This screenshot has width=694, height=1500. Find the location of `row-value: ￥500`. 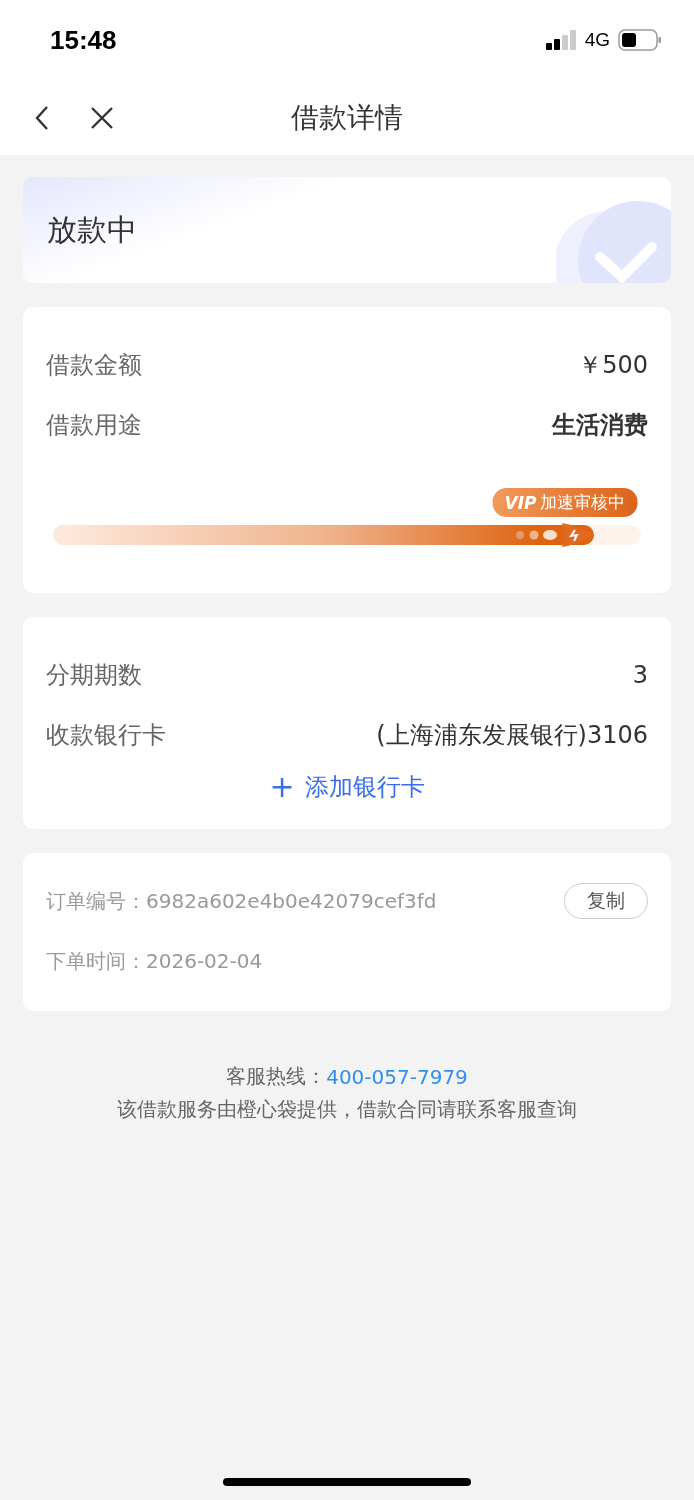

row-value: ￥500 is located at coordinates (613, 365).